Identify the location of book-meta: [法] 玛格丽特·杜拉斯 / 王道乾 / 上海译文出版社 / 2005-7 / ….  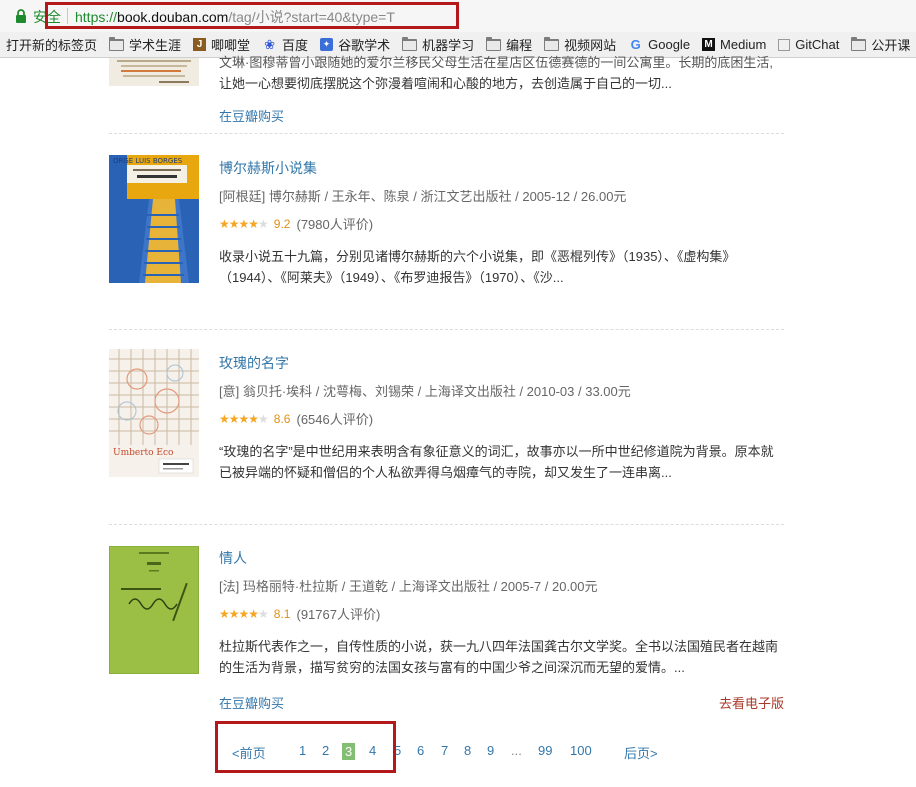
(408, 586).